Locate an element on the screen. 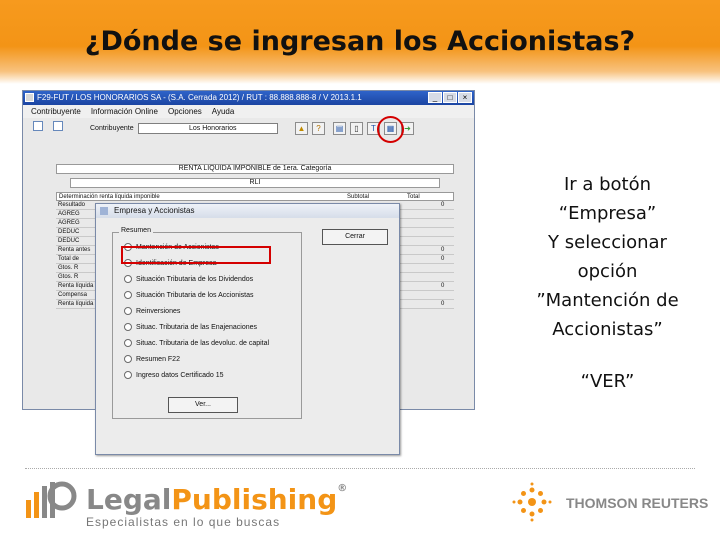 This screenshot has width=720, height=540. option-label: Situac. Tributaria de las Enajenaciones is located at coordinates (197, 327).